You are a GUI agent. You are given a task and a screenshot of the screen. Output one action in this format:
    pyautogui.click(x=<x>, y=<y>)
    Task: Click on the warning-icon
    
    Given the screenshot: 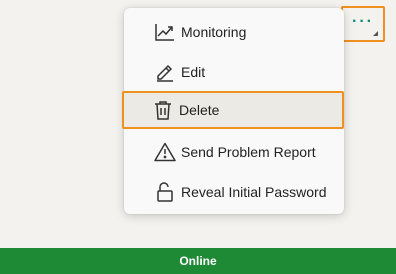 What is the action you would take?
    pyautogui.click(x=165, y=152)
    